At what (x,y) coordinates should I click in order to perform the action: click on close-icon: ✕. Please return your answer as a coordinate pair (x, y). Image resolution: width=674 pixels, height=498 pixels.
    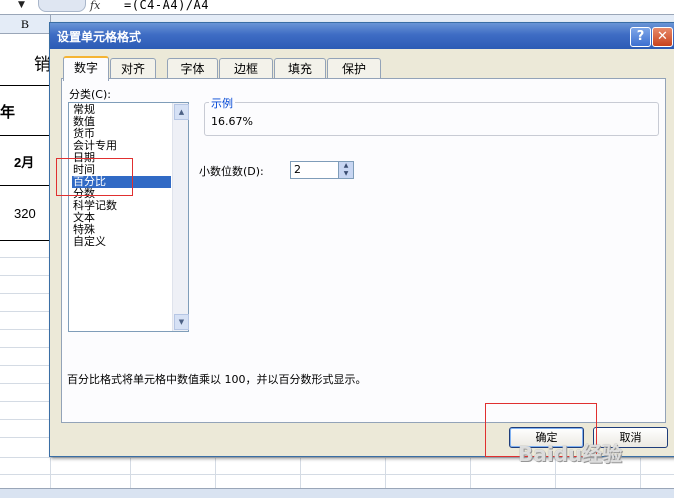
    Looking at the image, I should click on (662, 37).